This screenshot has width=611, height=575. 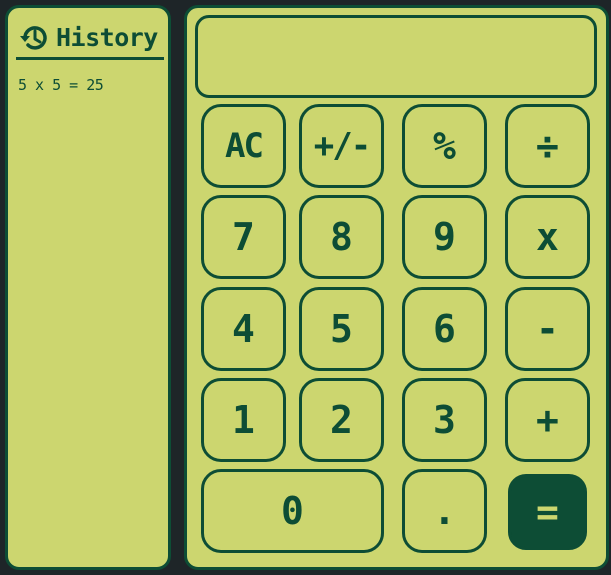 I want to click on toggle-sign-button: +/-, so click(x=341, y=146).